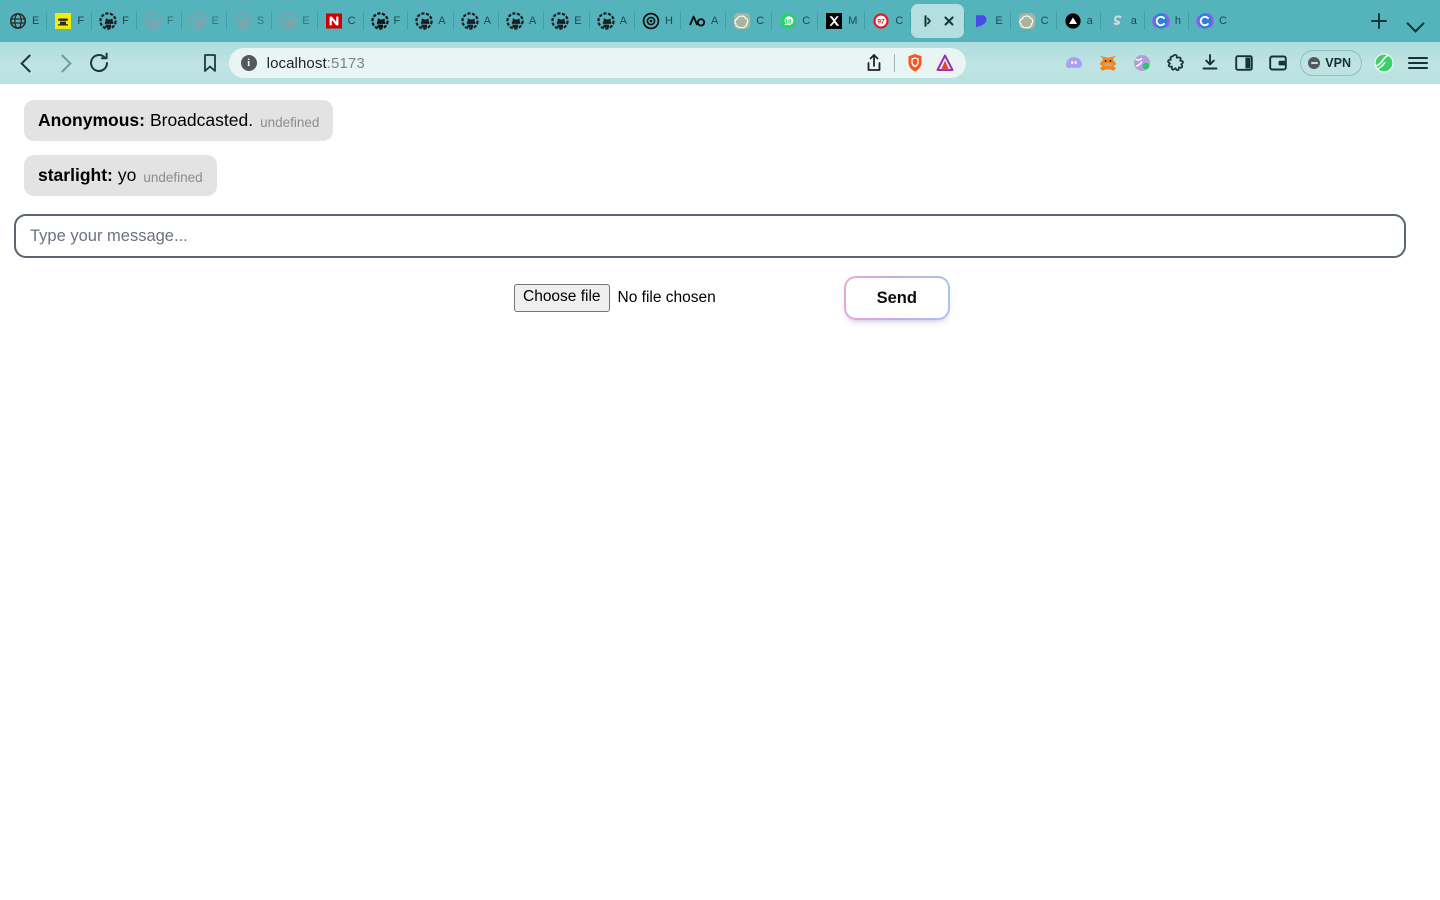 Image resolution: width=1440 pixels, height=900 pixels. I want to click on browser-tab: 97 C, so click(887, 21).